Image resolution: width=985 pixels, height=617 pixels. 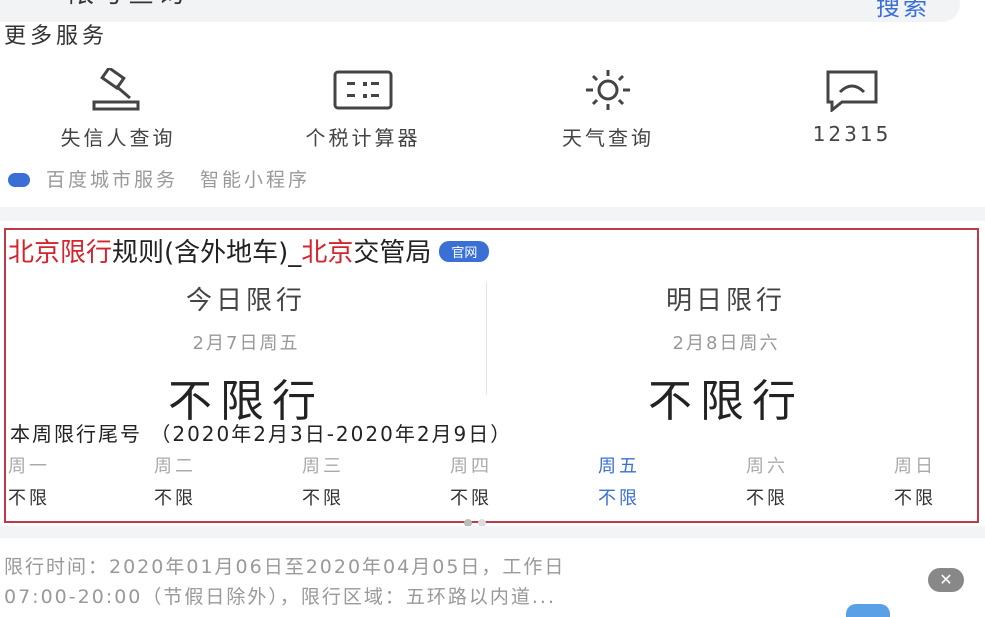 I want to click on description-line: 限行时间：2020年01月06日至2020年04月05日，工作日, so click(x=285, y=567).